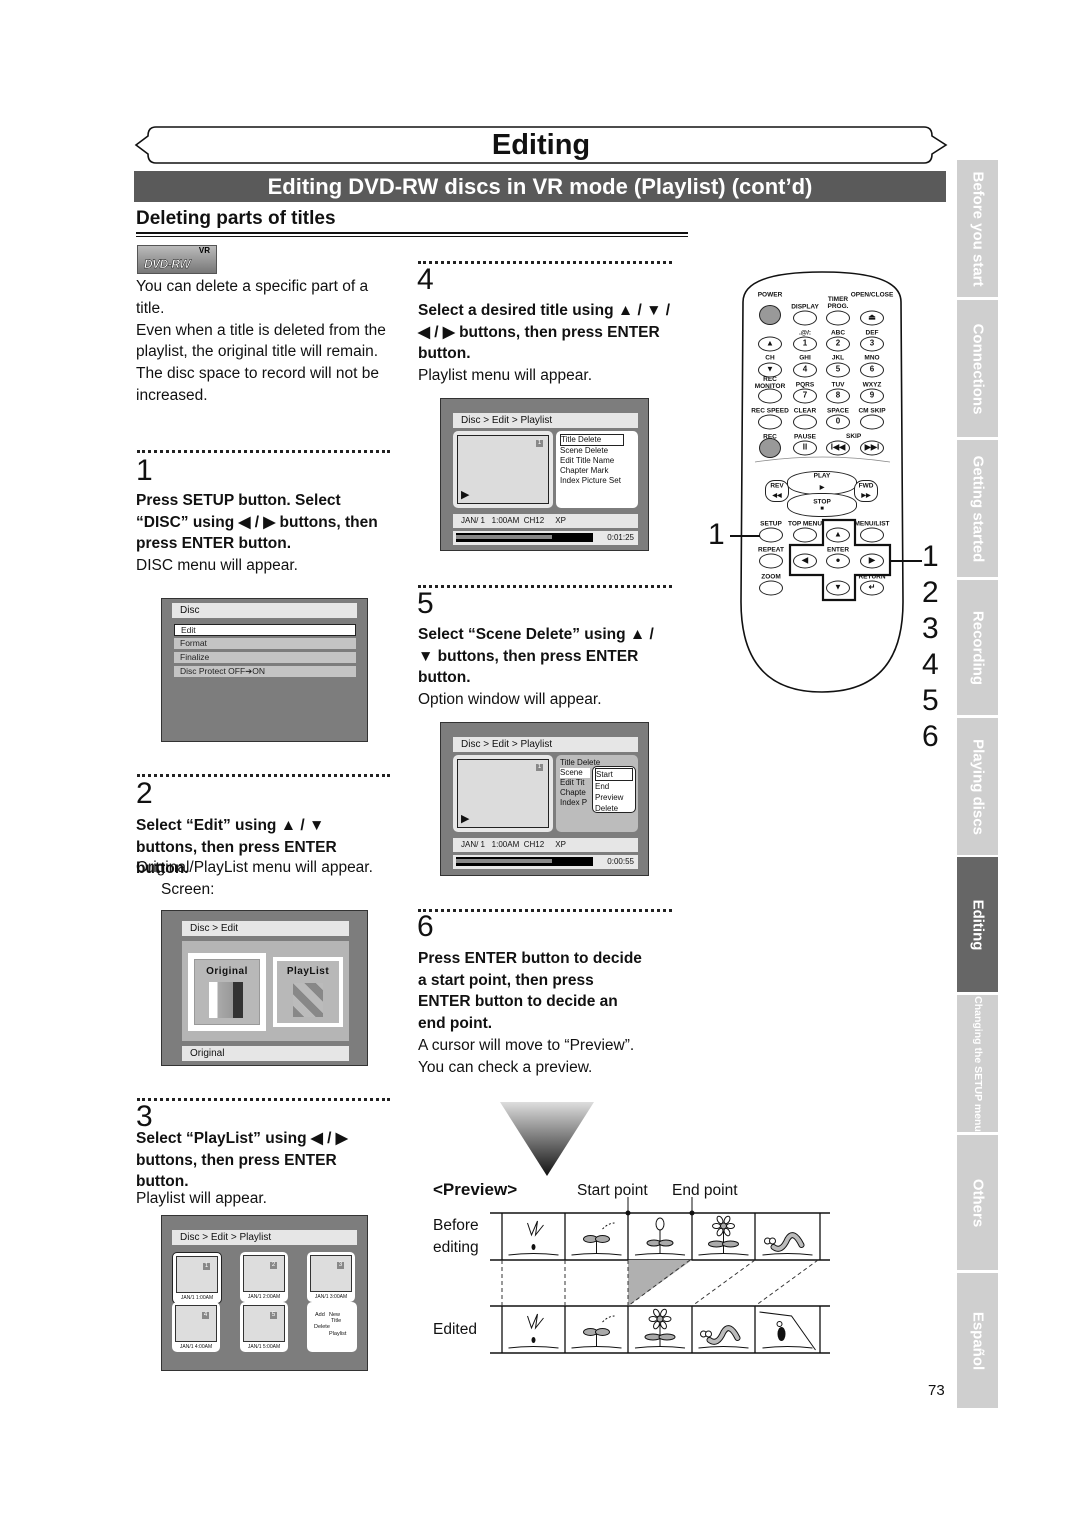 This screenshot has height=1528, width=1080. Describe the element at coordinates (838, 370) in the screenshot. I see `remote-jkl-button: 5` at that location.